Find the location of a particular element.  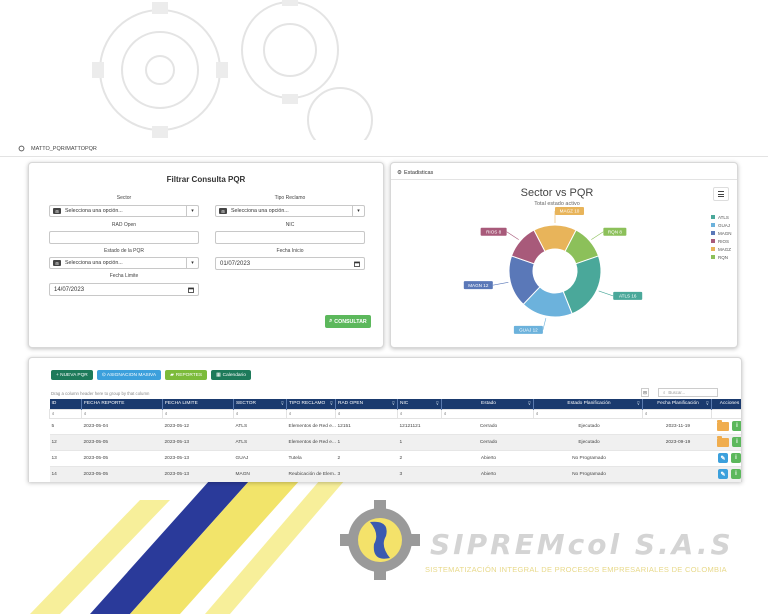

estado-pqr-select: ⊞ Selecciona una opción... ▾ is located at coordinates (124, 263).